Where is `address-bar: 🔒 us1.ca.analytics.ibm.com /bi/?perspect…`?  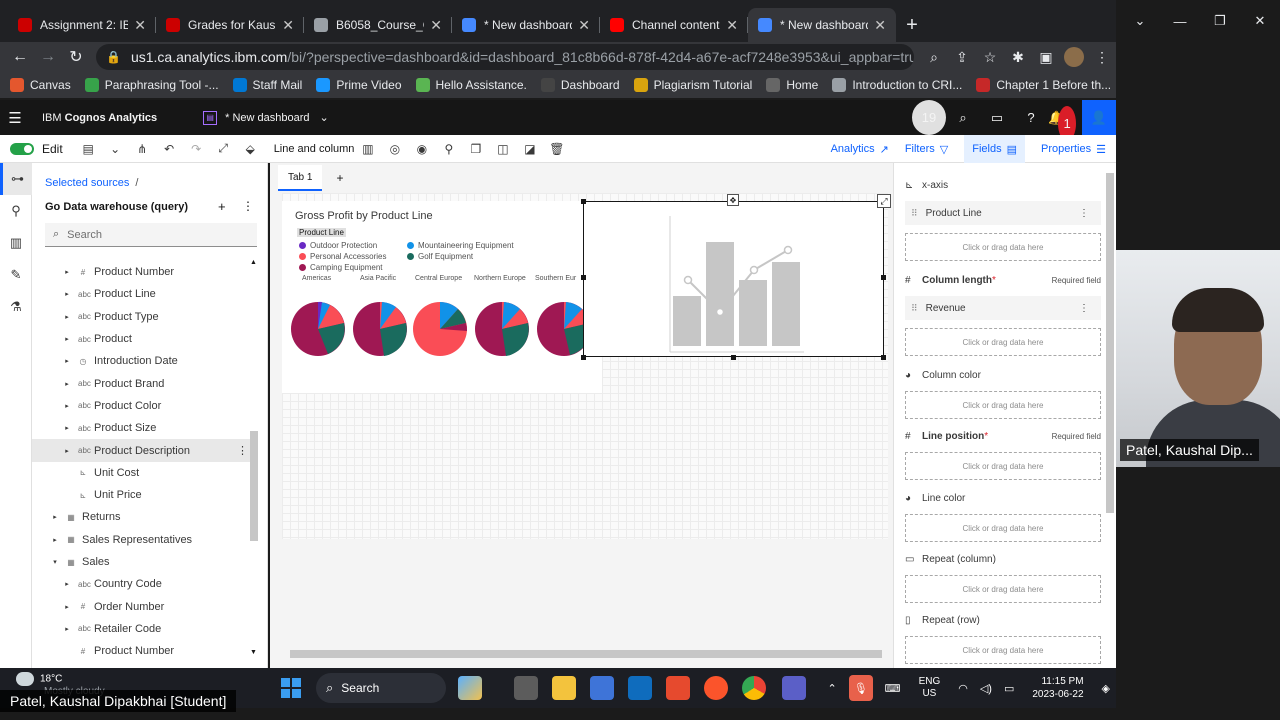
address-bar: 🔒 us1.ca.analytics.ibm.com /bi/?perspect… is located at coordinates (505, 57).